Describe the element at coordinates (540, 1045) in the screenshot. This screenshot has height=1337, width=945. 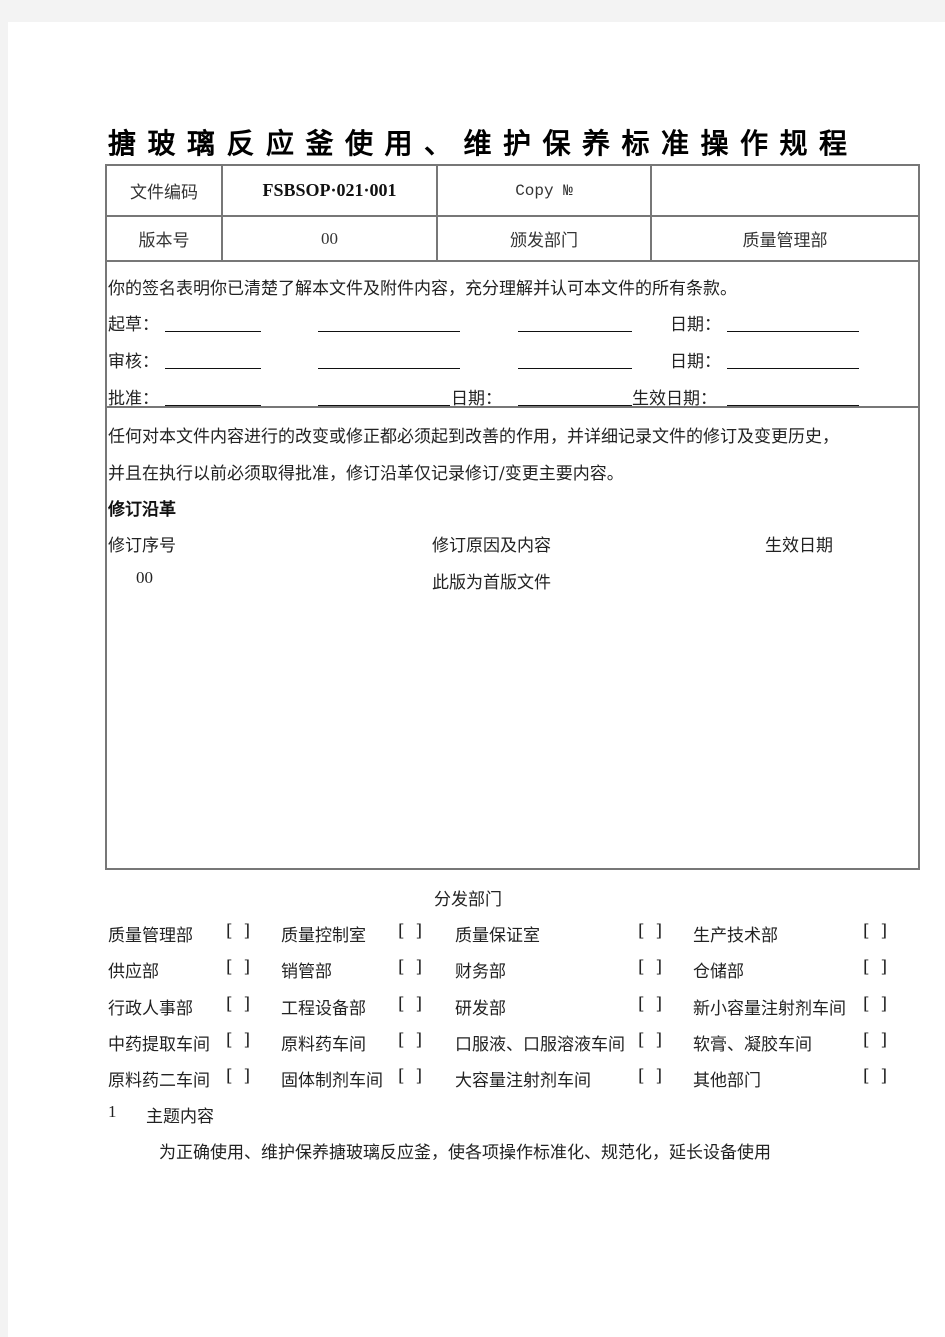
I see `distribution-dept-label: 口服液、口服溶液车间` at that location.